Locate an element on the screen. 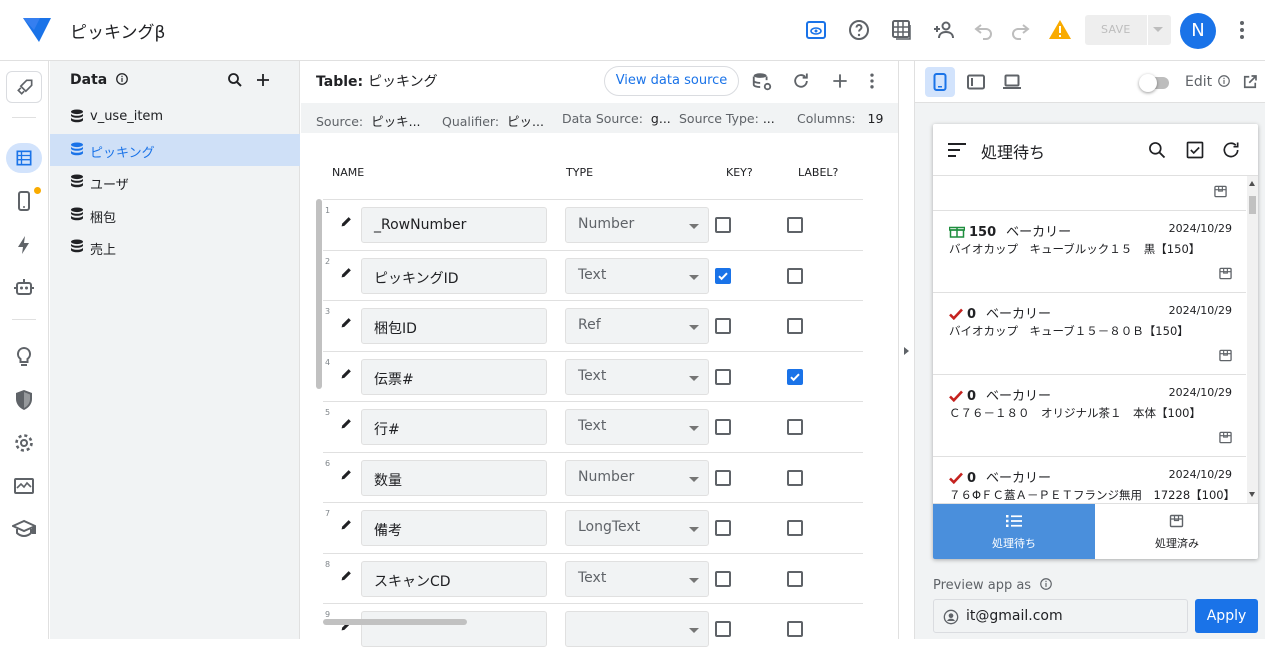  apply-button: Apply is located at coordinates (1226, 616).